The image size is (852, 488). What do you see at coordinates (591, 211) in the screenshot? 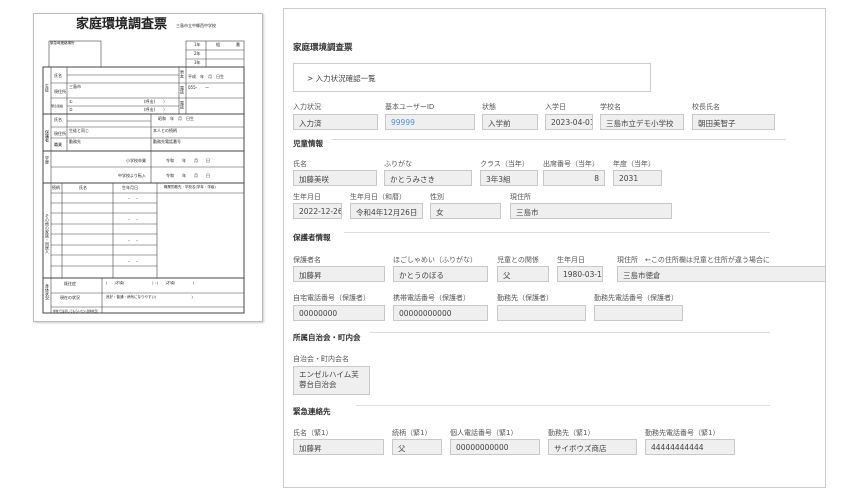
I see `current-address-field: 三島市` at bounding box center [591, 211].